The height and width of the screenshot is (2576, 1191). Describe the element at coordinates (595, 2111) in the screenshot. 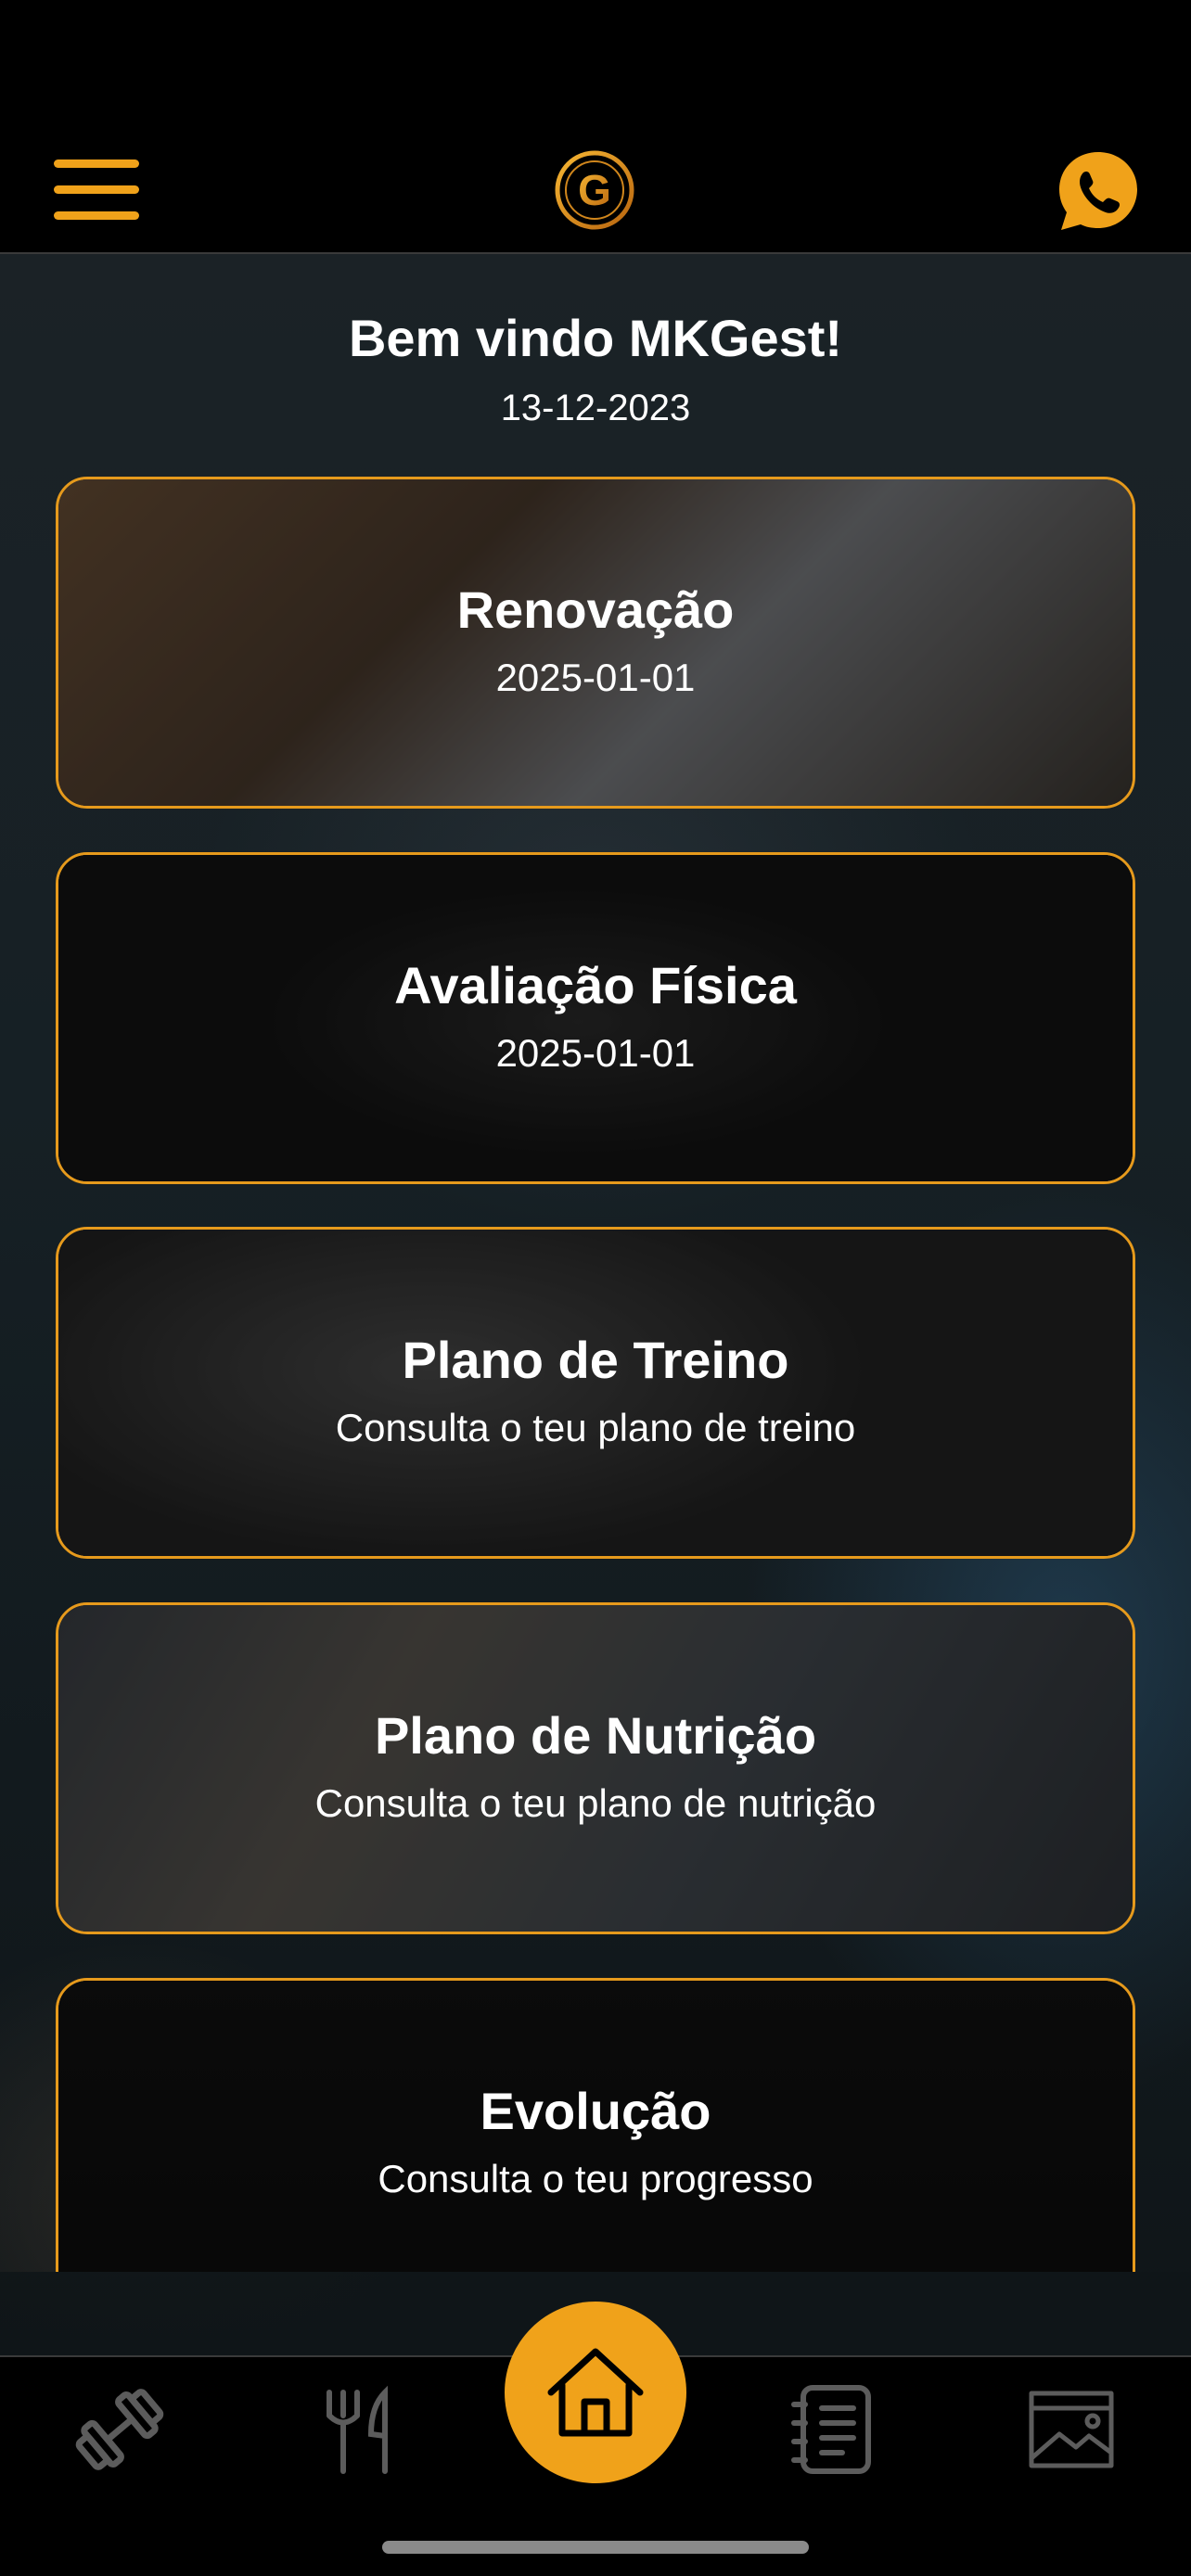

I see `card-title: Evolução` at that location.